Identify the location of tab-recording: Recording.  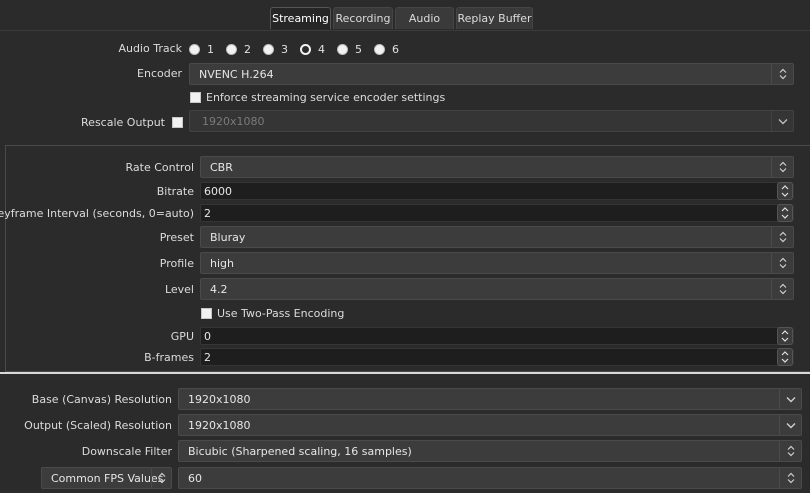
(363, 18).